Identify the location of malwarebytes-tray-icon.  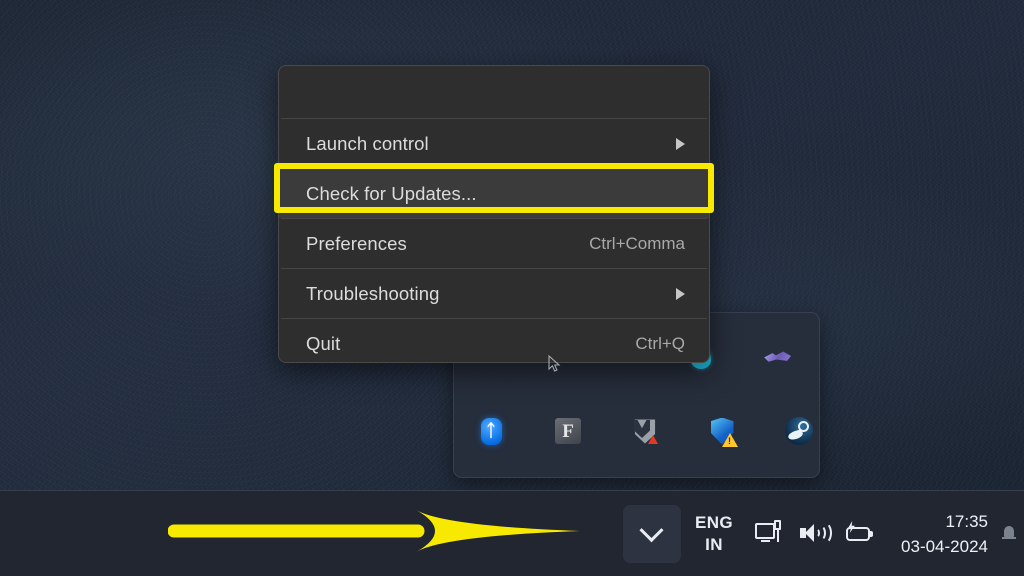
(645, 431).